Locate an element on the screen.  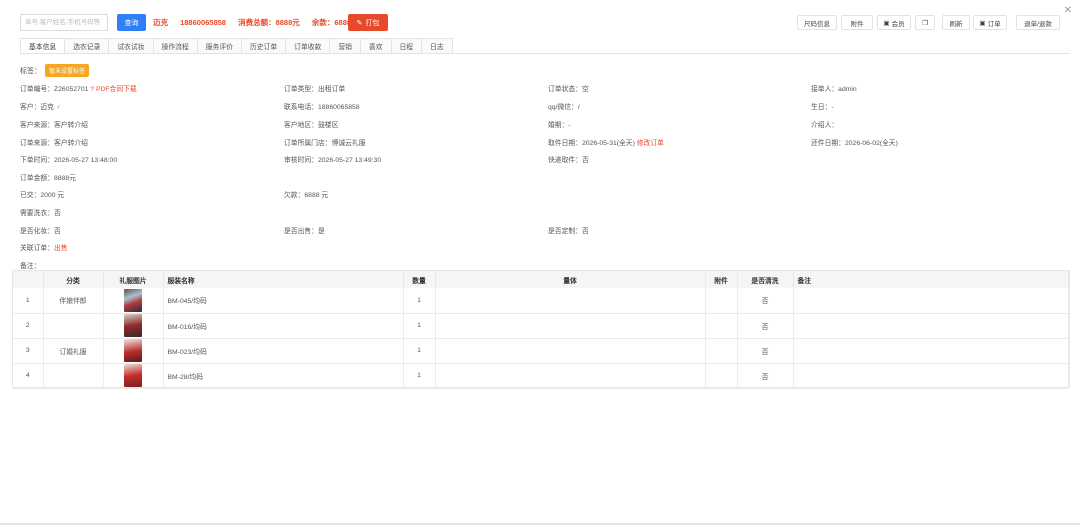
copy-button: ❐ is located at coordinates (925, 22).